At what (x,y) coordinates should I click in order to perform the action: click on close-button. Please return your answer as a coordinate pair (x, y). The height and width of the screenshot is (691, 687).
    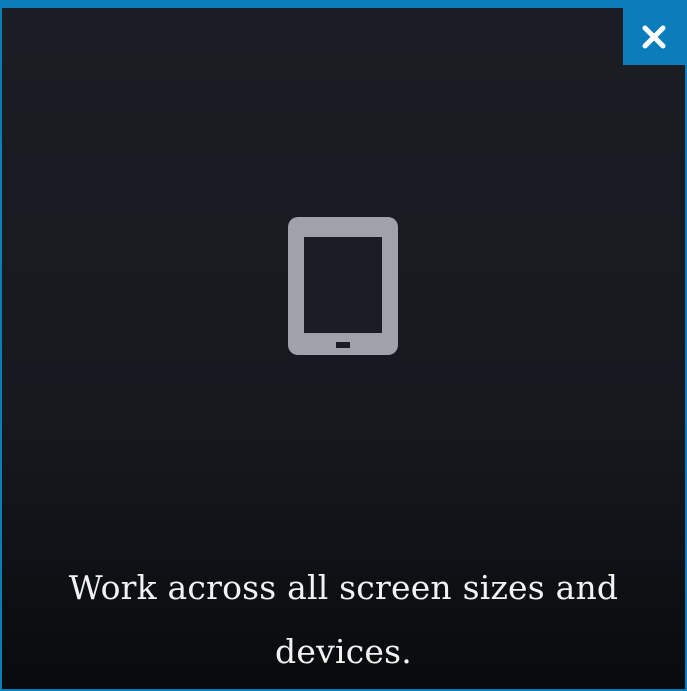
    Looking at the image, I should click on (654, 36).